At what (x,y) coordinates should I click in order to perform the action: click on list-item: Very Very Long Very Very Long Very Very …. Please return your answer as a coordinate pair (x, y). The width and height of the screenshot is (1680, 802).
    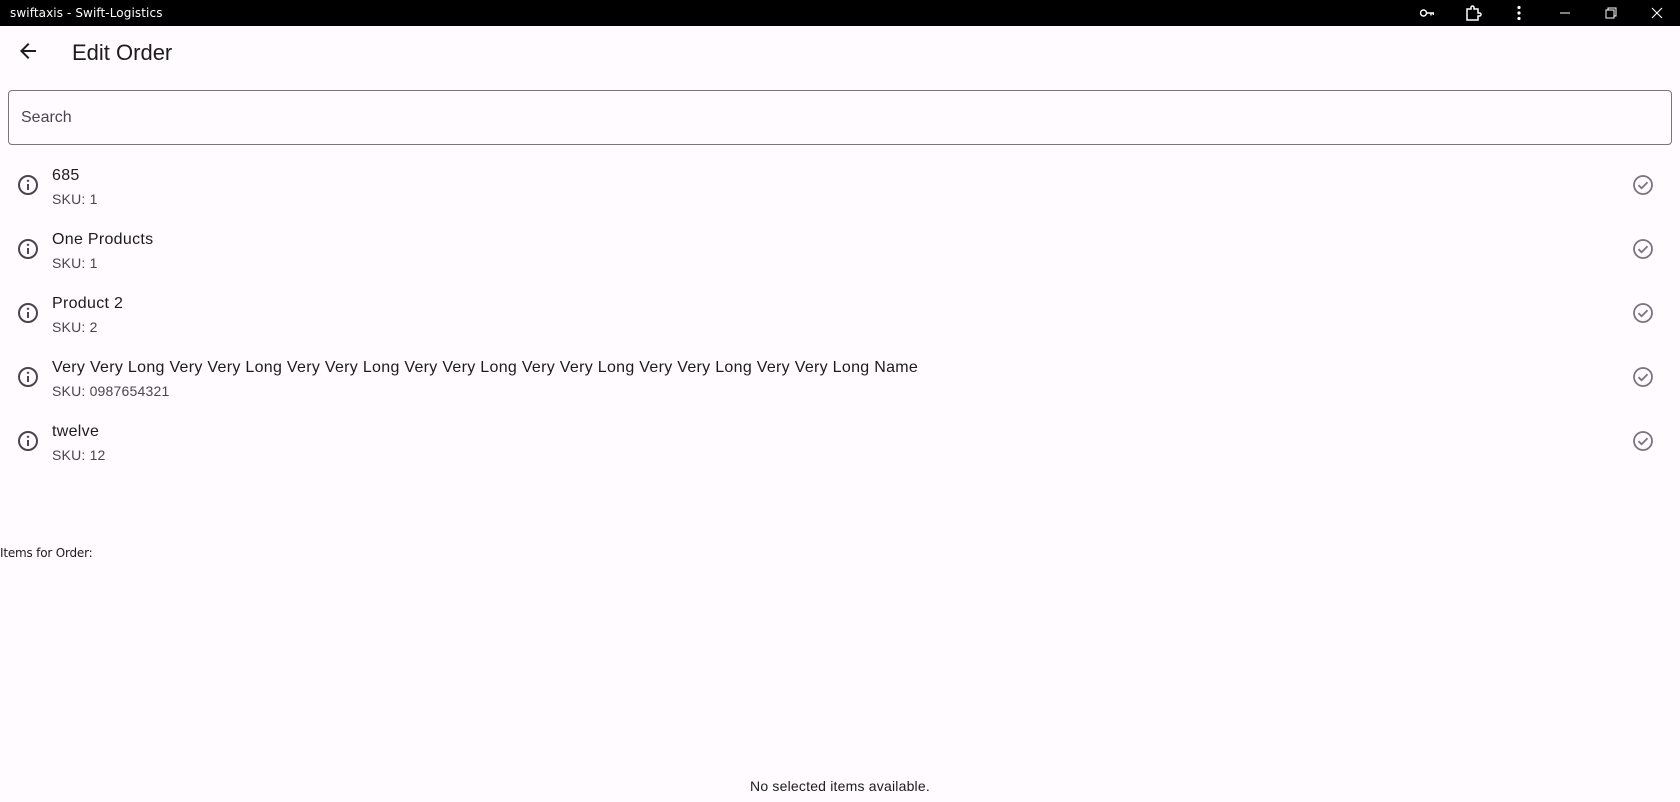
    Looking at the image, I should click on (840, 377).